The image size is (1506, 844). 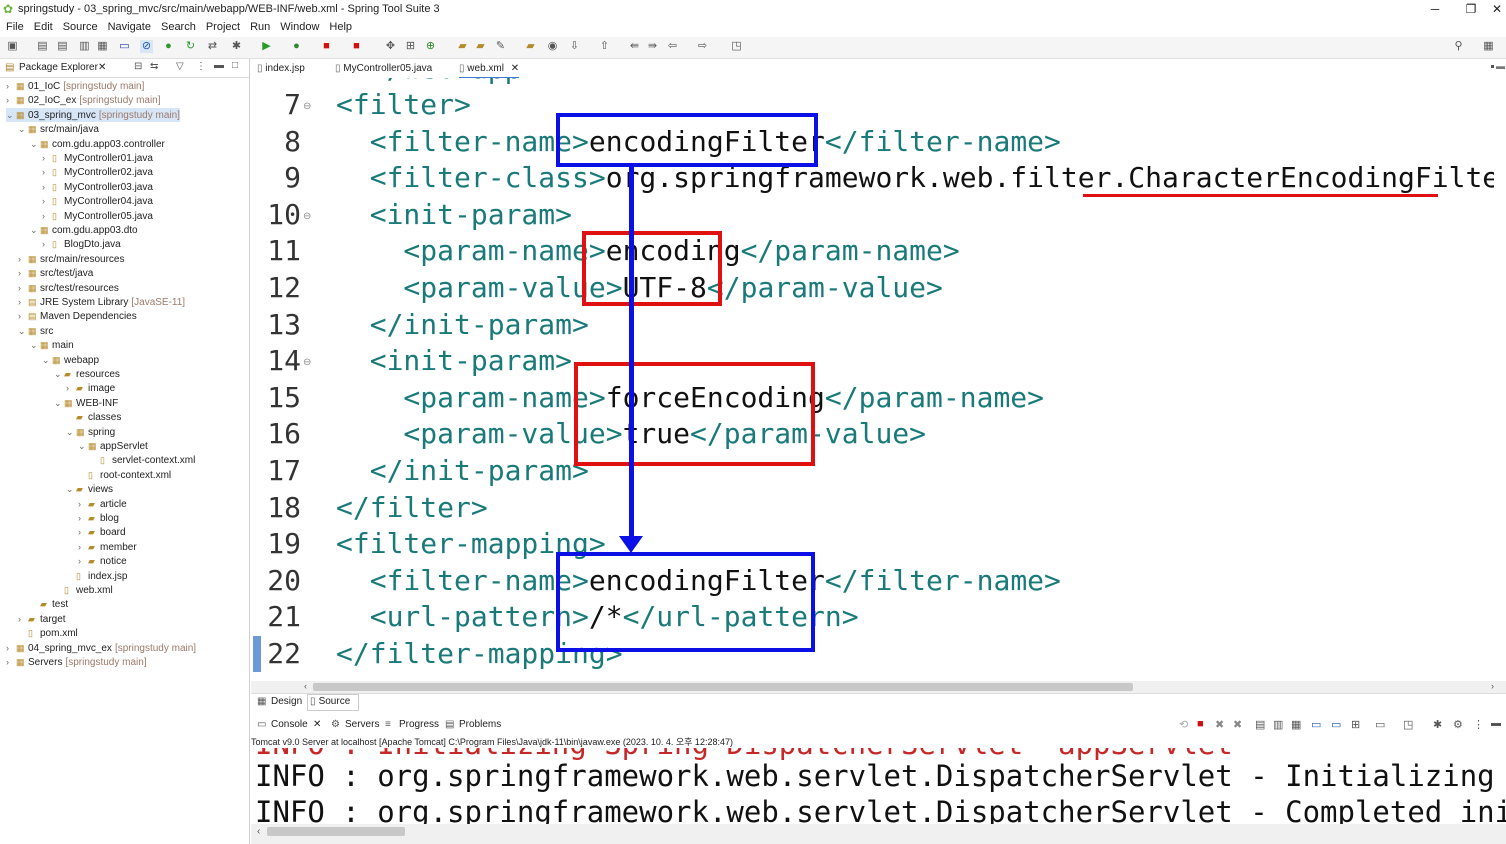 I want to click on deploy-icon: ⇄, so click(x=212, y=46).